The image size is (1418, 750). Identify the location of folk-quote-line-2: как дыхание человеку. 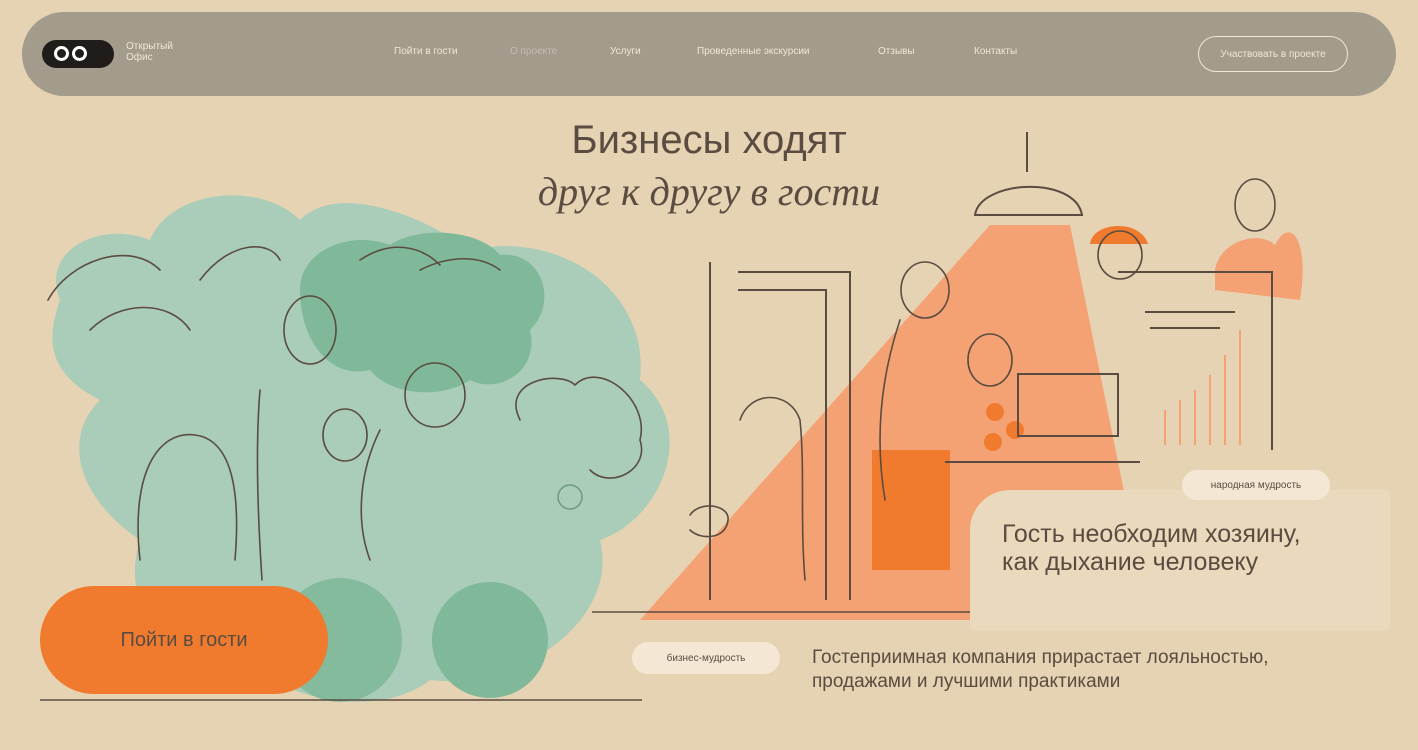
(1130, 562).